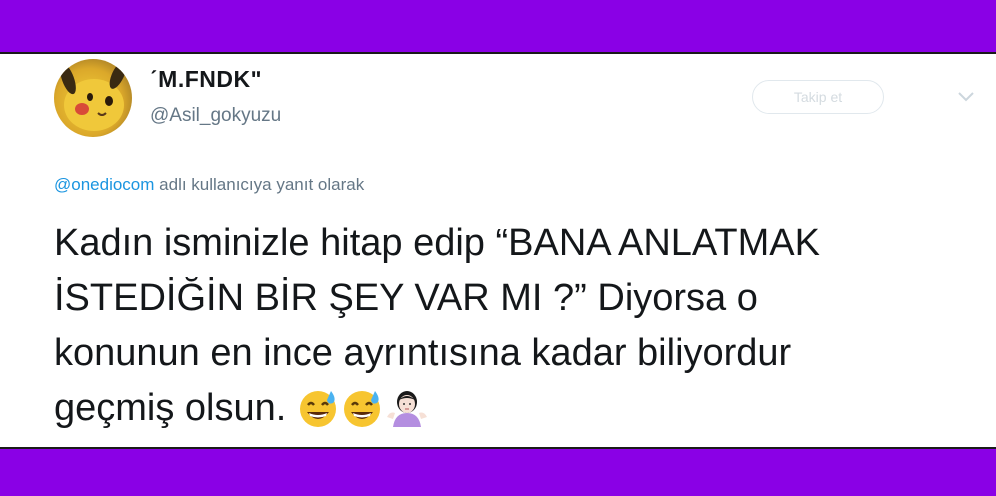 The width and height of the screenshot is (996, 496). Describe the element at coordinates (498, 472) in the screenshot. I see `purple-frame-bottom` at that location.